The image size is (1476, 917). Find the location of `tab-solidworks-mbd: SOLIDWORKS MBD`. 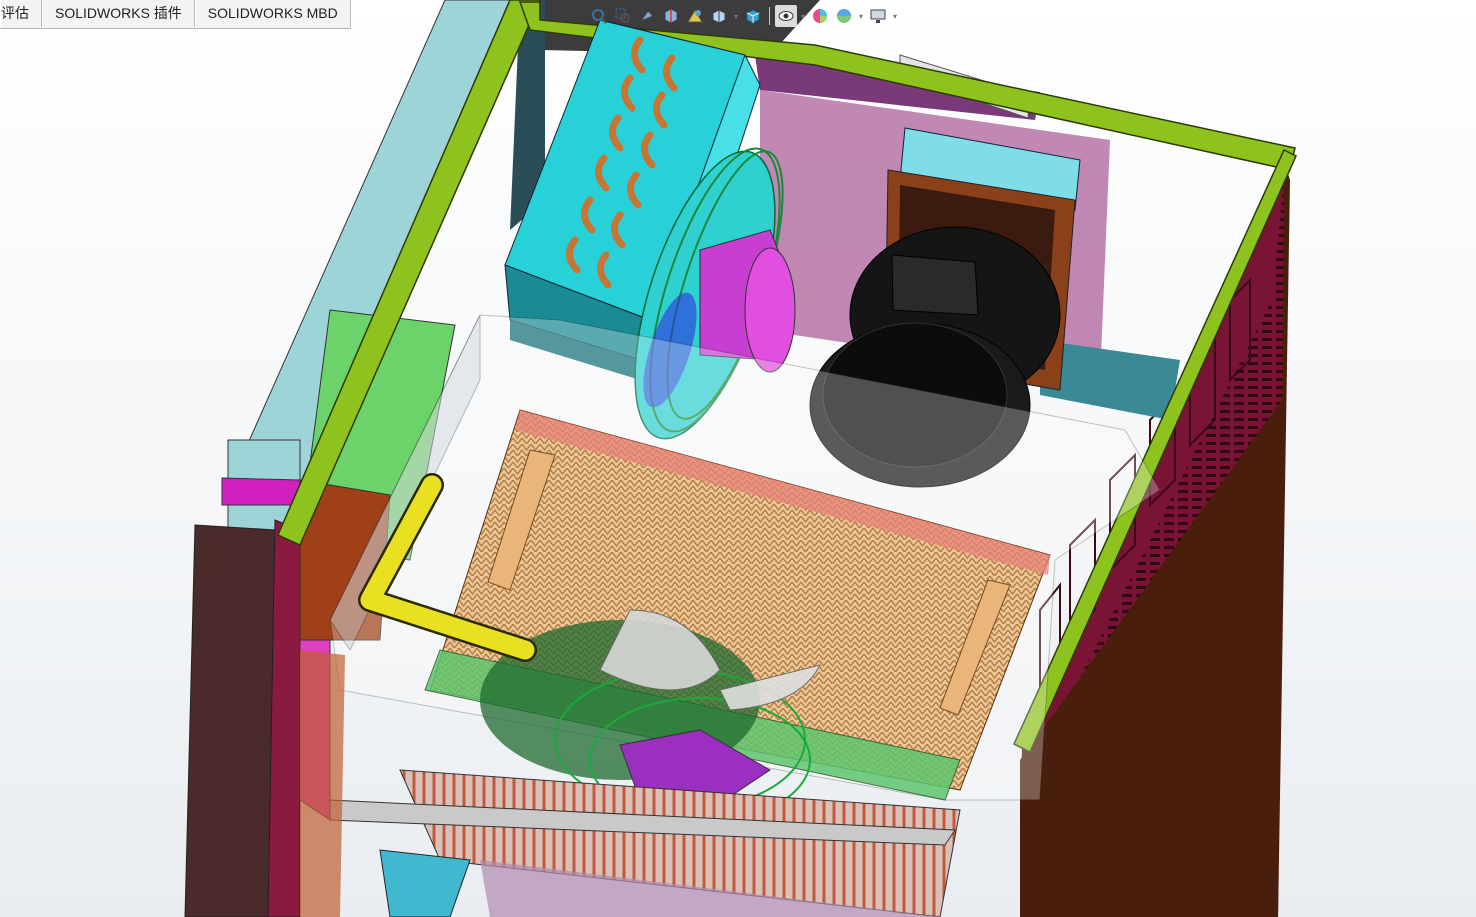

tab-solidworks-mbd: SOLIDWORKS MBD is located at coordinates (272, 13).